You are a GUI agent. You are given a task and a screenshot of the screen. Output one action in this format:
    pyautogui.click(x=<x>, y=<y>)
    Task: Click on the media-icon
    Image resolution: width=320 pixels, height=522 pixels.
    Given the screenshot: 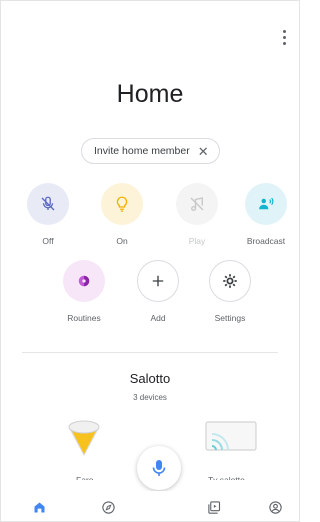 What is the action you would take?
    pyautogui.click(x=213, y=507)
    